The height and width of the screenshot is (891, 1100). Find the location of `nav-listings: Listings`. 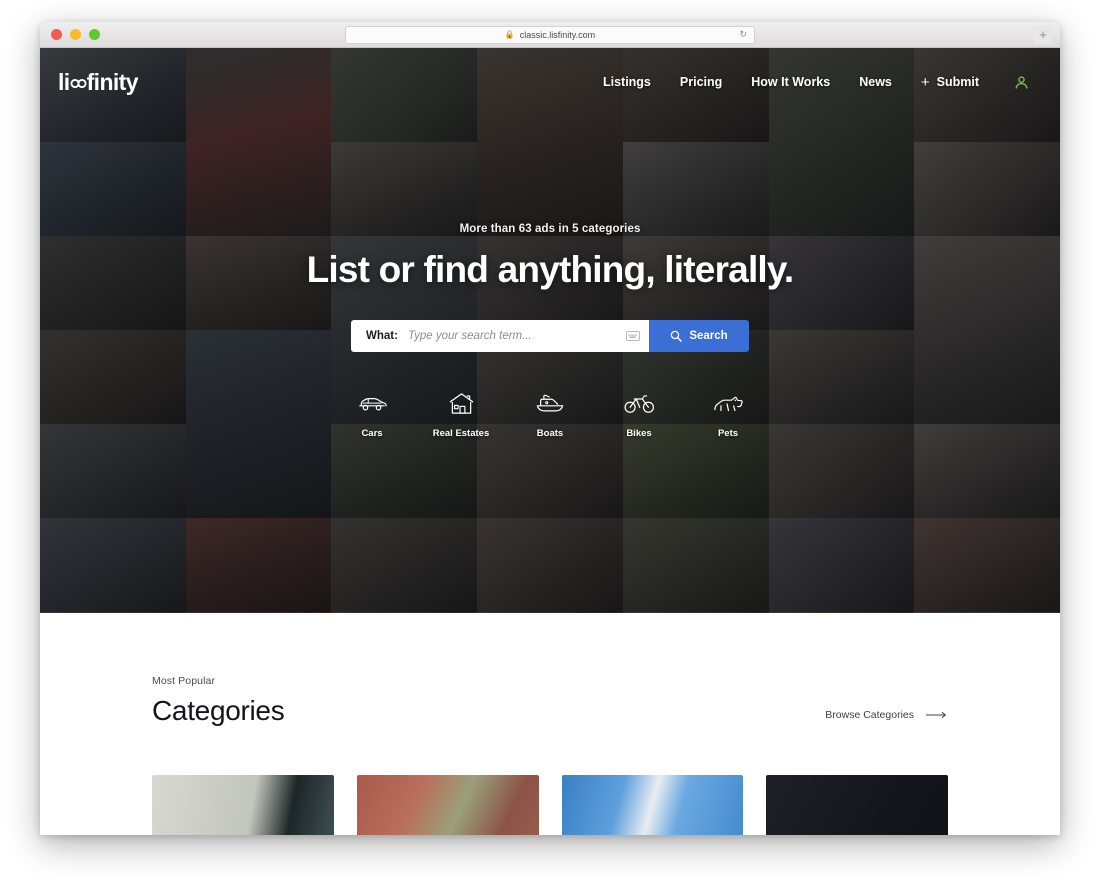

nav-listings: Listings is located at coordinates (627, 82).